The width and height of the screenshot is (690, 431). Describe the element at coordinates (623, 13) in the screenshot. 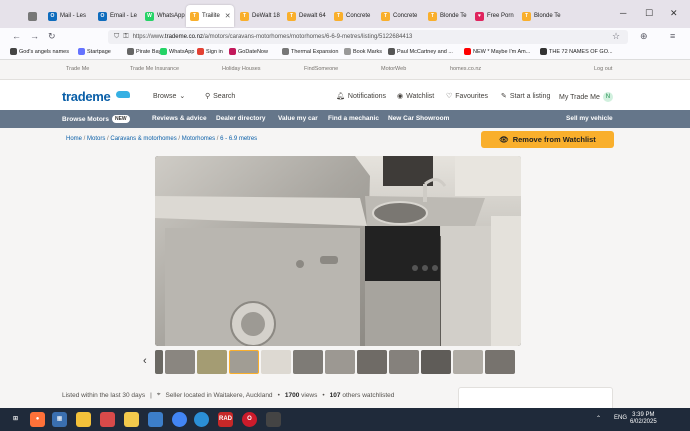

I see `minimize-icon: ─` at that location.